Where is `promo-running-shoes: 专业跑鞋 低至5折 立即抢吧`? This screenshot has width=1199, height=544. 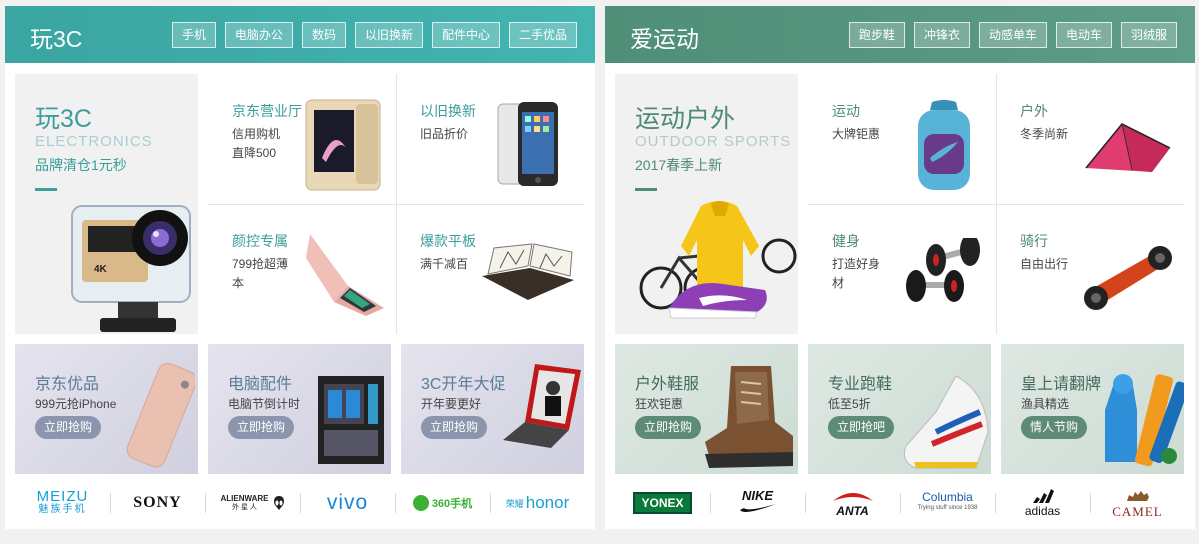
promo-running-shoes: 专业跑鞋 低至5折 立即抢吧 is located at coordinates (899, 409).